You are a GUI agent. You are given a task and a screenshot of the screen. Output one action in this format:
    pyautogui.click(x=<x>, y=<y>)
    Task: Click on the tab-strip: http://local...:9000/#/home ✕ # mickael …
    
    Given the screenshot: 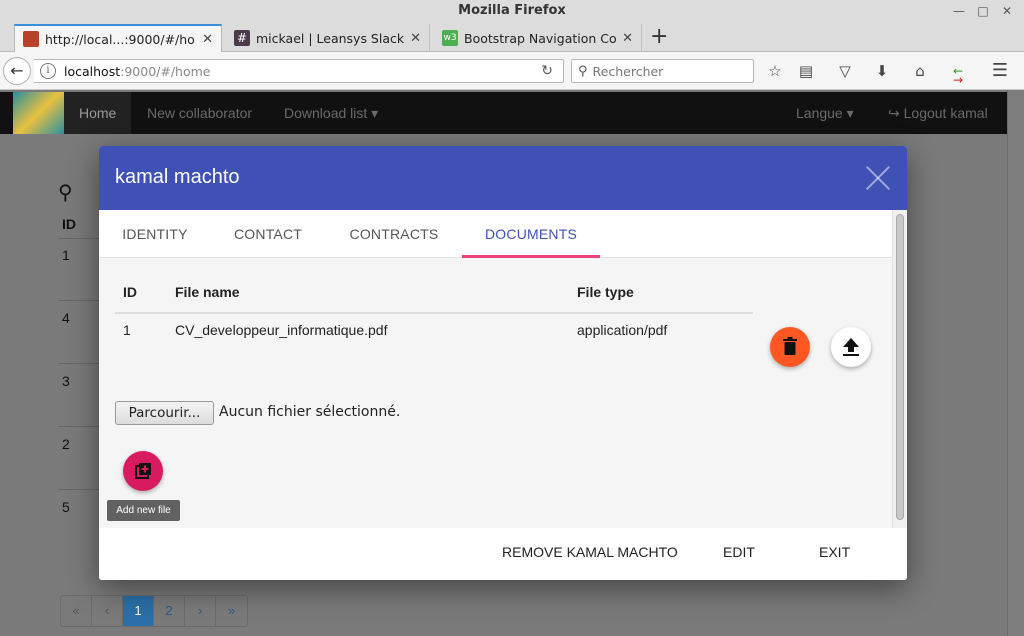 What is the action you would take?
    pyautogui.click(x=512, y=37)
    